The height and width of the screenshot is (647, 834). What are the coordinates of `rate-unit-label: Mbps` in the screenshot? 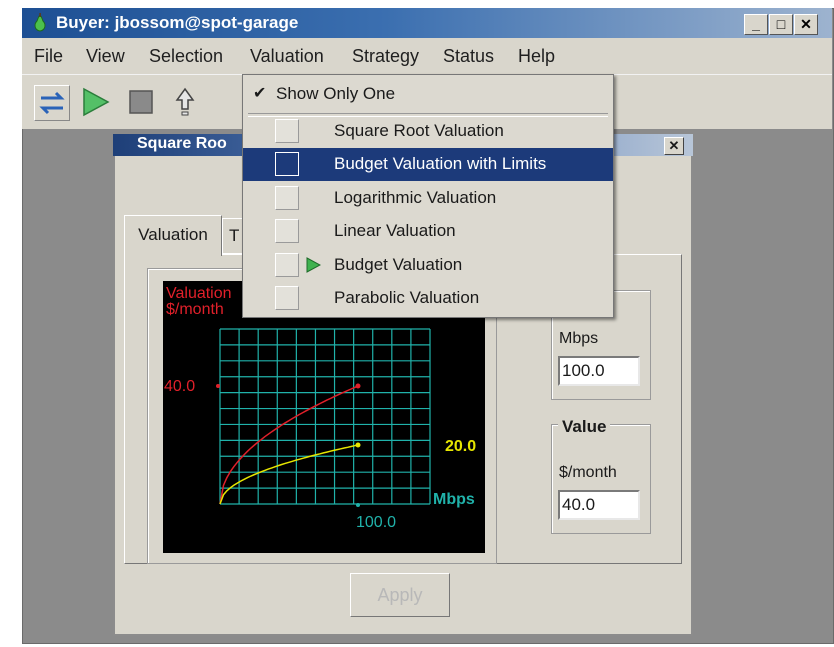 It's located at (579, 338).